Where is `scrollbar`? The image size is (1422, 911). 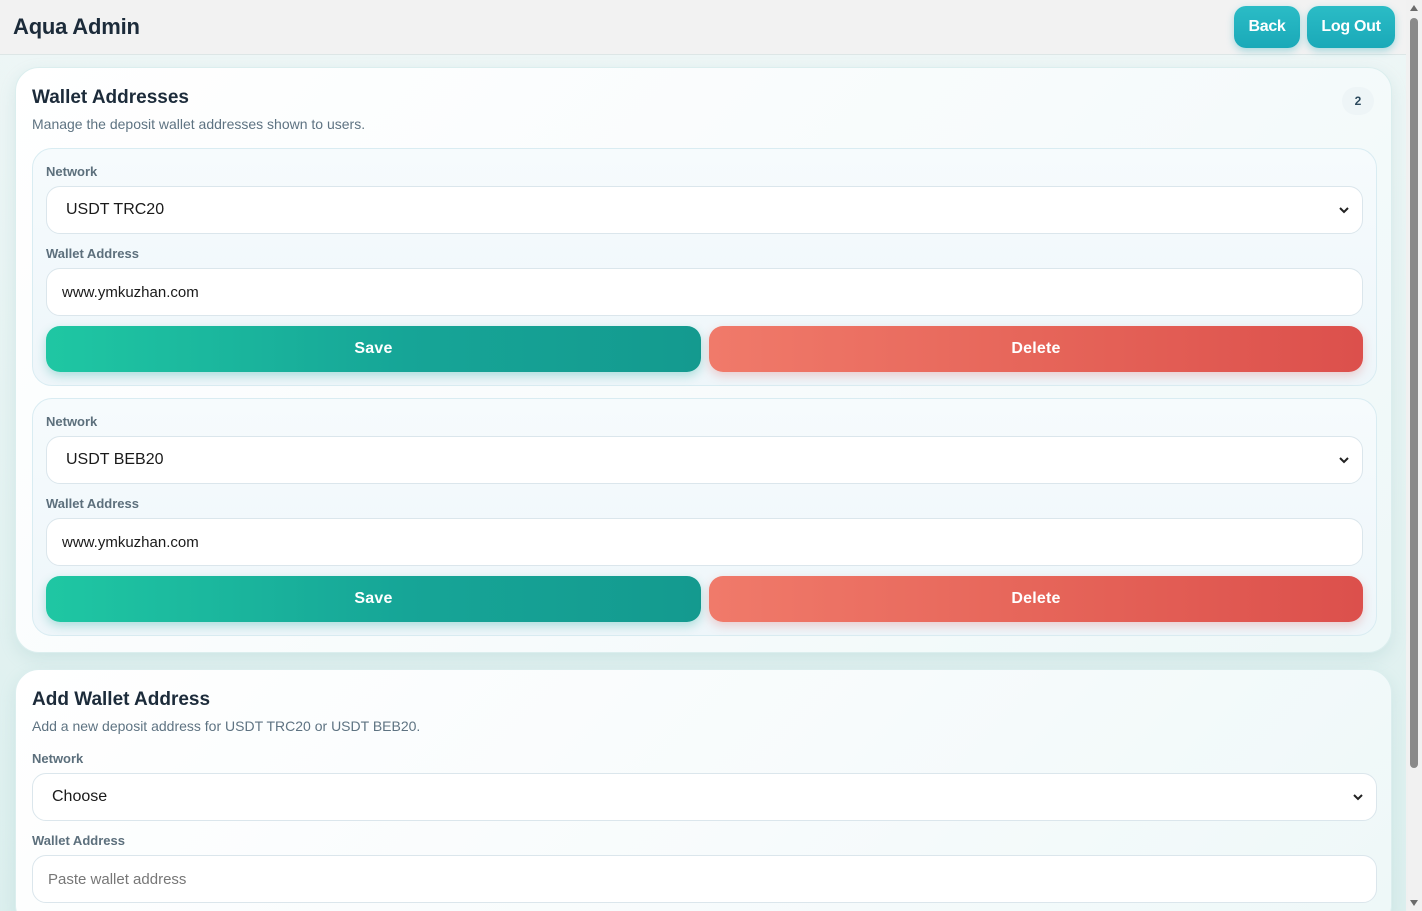 scrollbar is located at coordinates (1414, 455).